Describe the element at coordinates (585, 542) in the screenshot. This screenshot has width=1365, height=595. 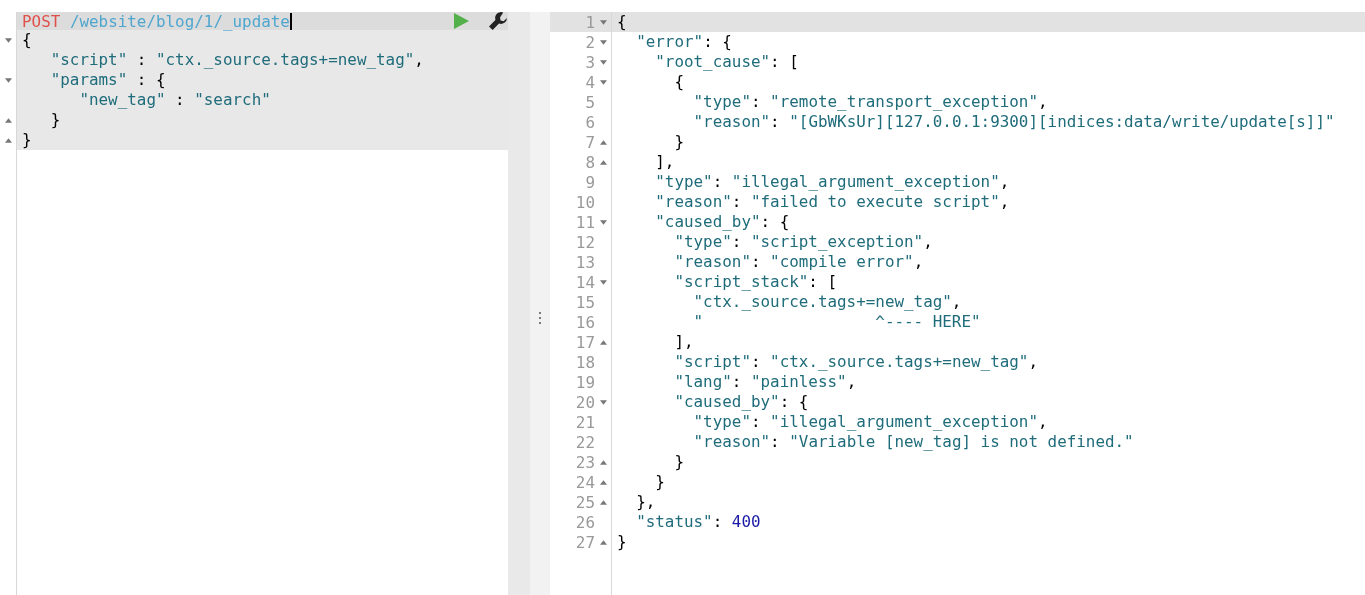
I see `line-number: 27` at that location.